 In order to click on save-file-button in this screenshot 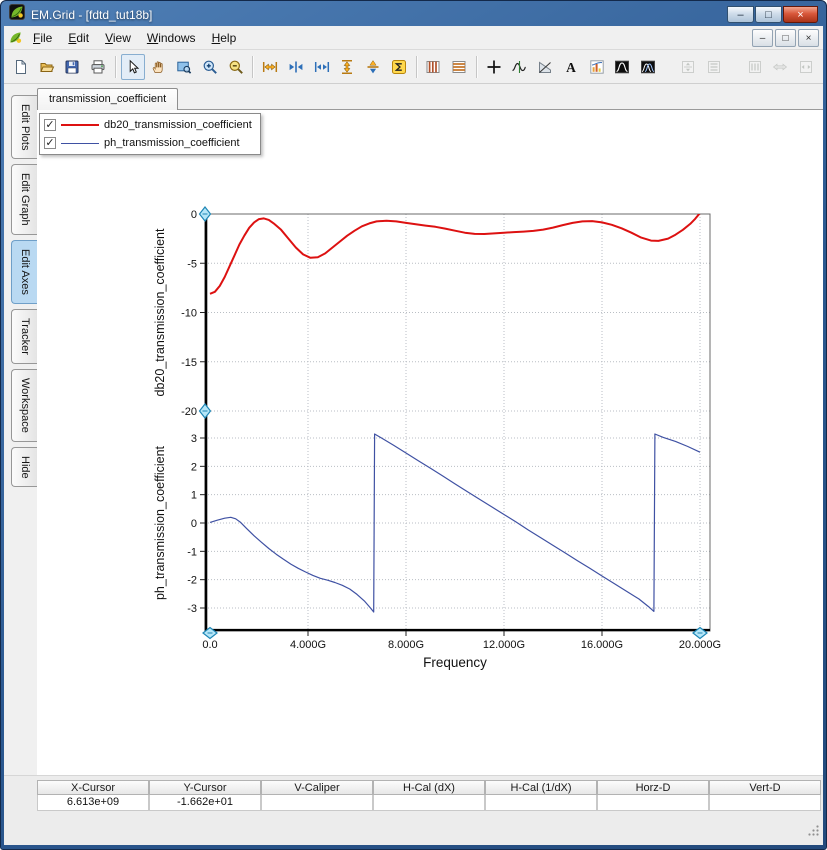, I will do `click(72, 67)`.